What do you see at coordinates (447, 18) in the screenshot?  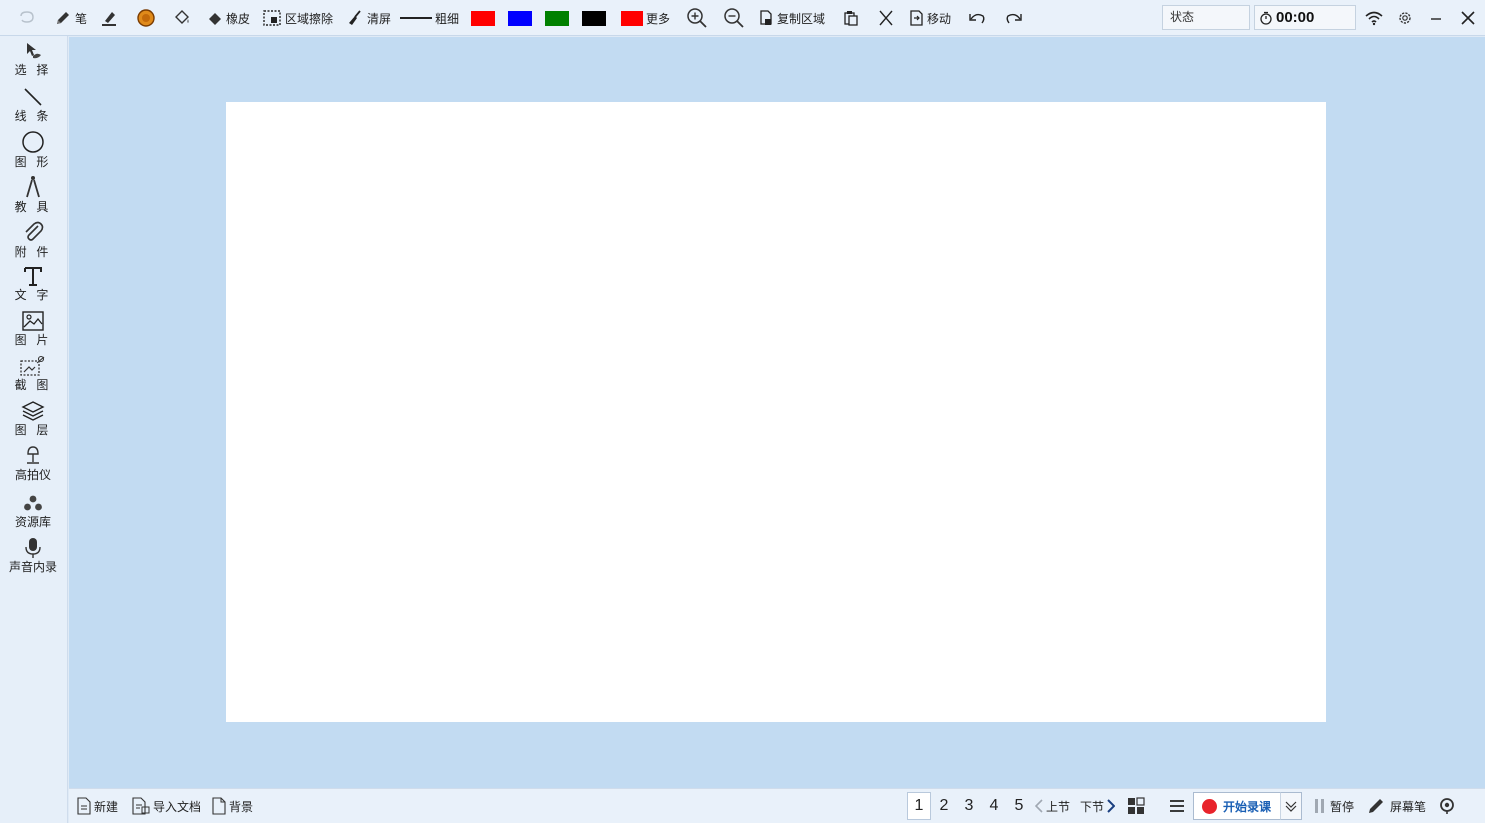 I see `thickness-label: 粗细` at bounding box center [447, 18].